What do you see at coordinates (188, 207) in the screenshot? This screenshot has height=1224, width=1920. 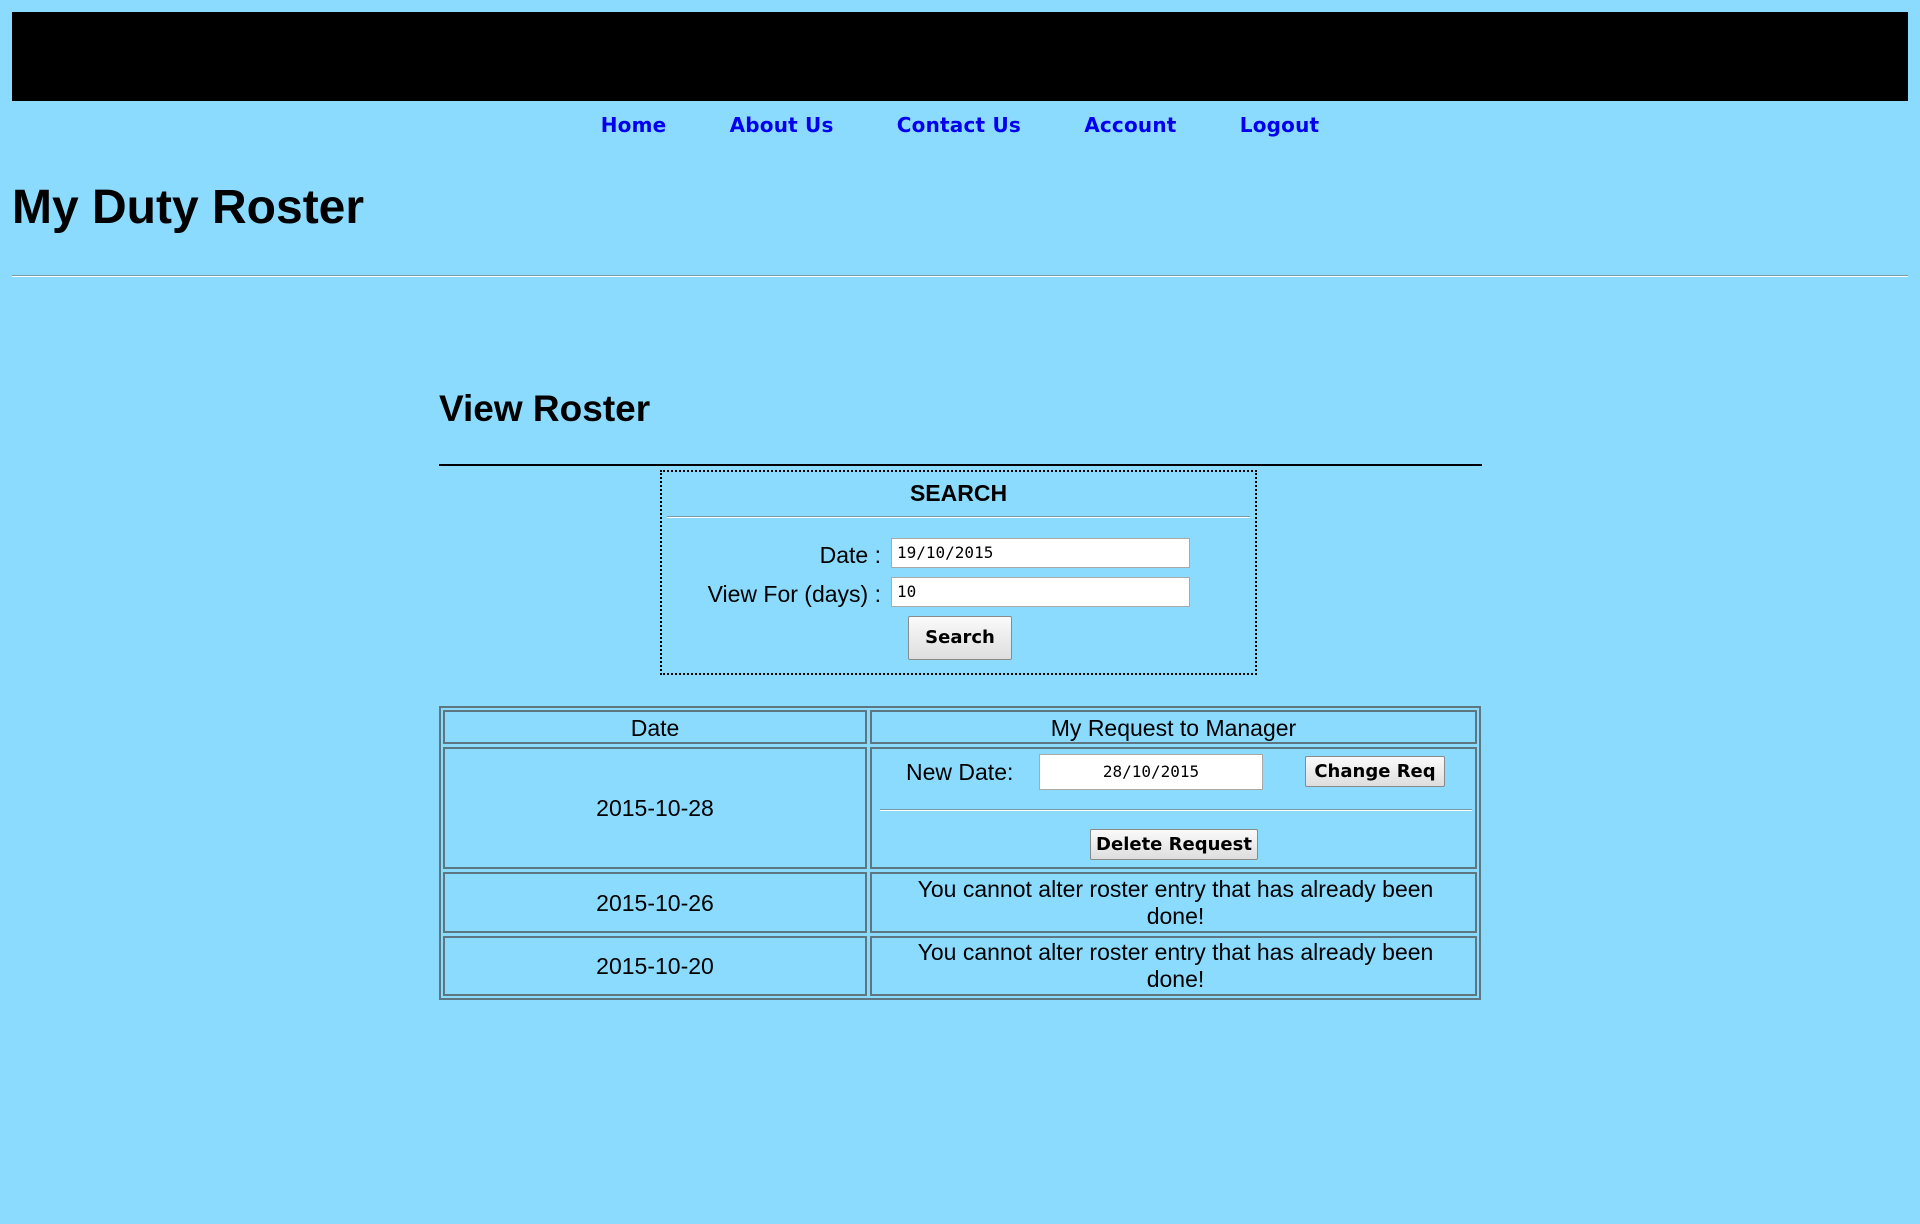 I see `page-title: My Duty Roster` at bounding box center [188, 207].